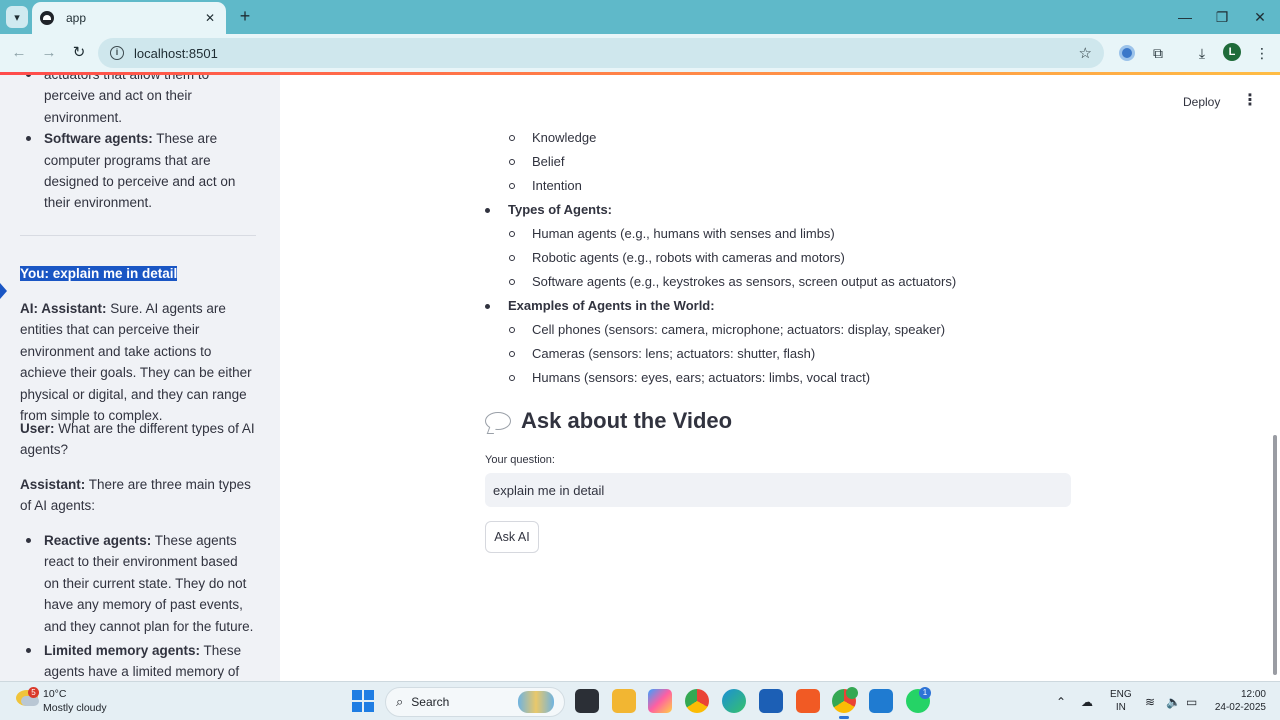  I want to click on downloads-button: ⤓, so click(1202, 53).